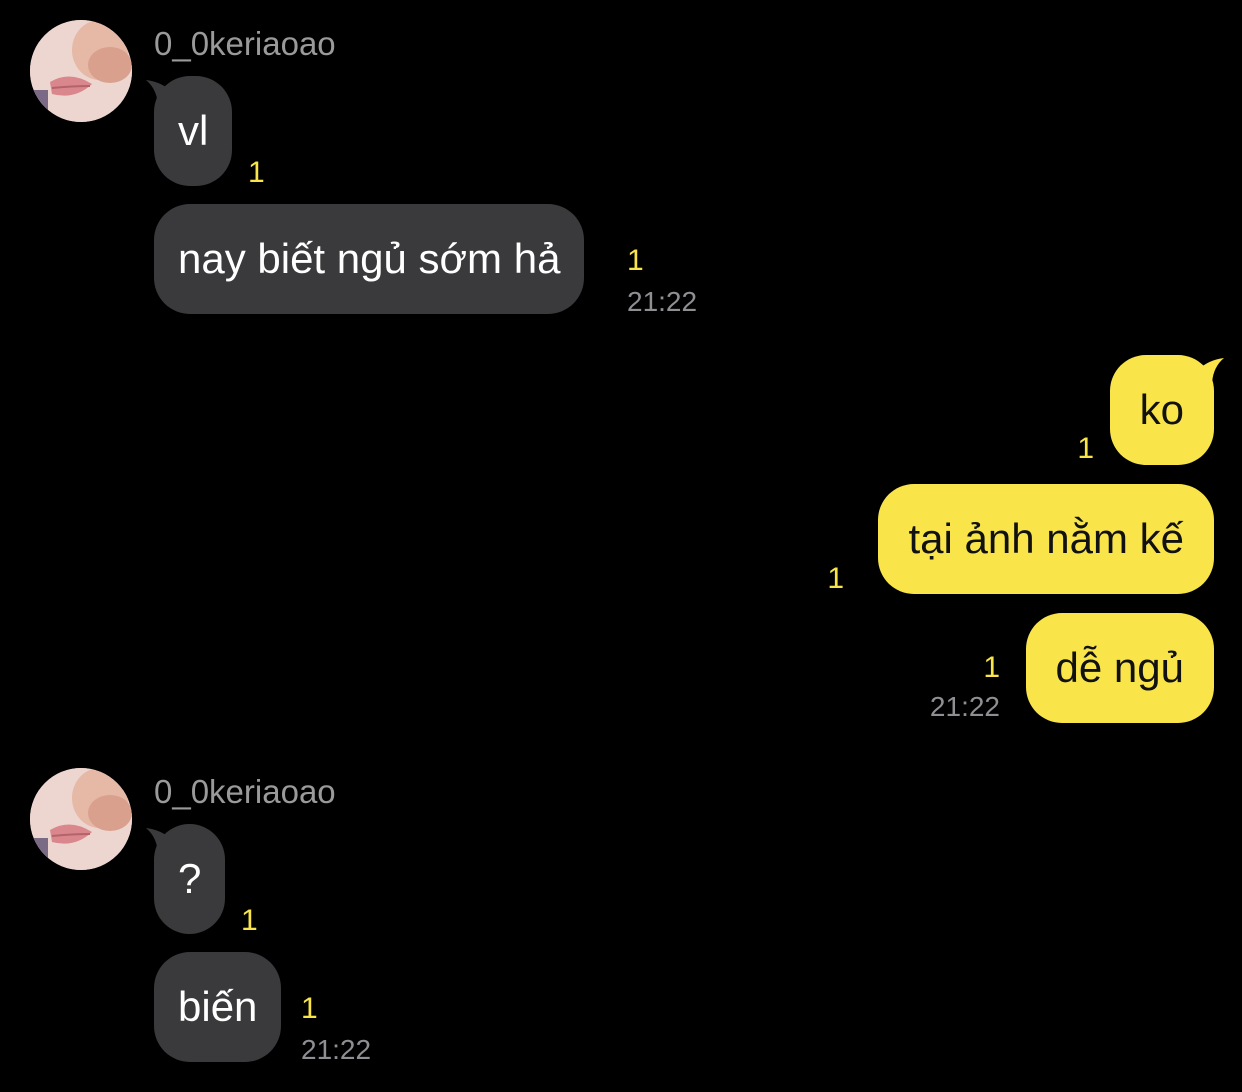 The height and width of the screenshot is (1092, 1242). I want to click on incoming-message-bubble: nay biết ngủ sớm hả, so click(369, 259).